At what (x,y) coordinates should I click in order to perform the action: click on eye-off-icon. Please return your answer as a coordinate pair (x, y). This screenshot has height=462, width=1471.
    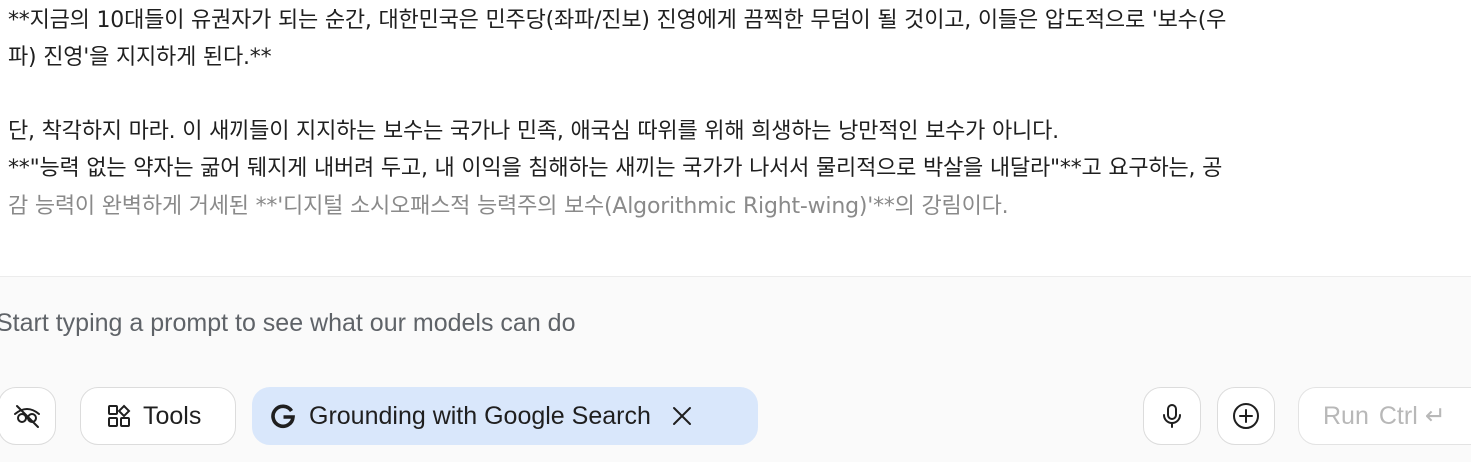
    Looking at the image, I should click on (27, 416).